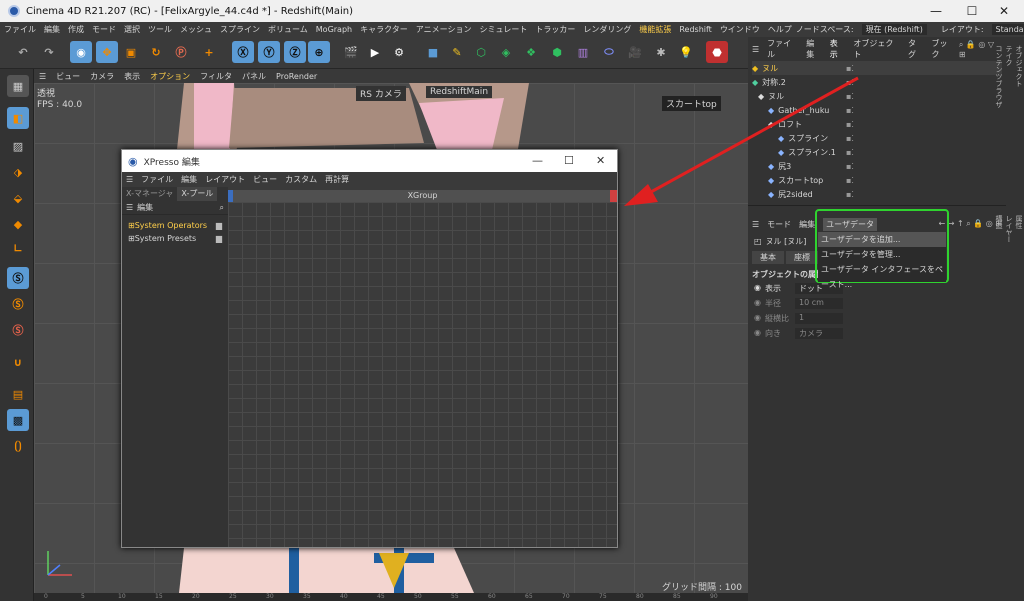 The image size is (1024, 601). I want to click on axis-z-button: Ⓩ, so click(295, 52).